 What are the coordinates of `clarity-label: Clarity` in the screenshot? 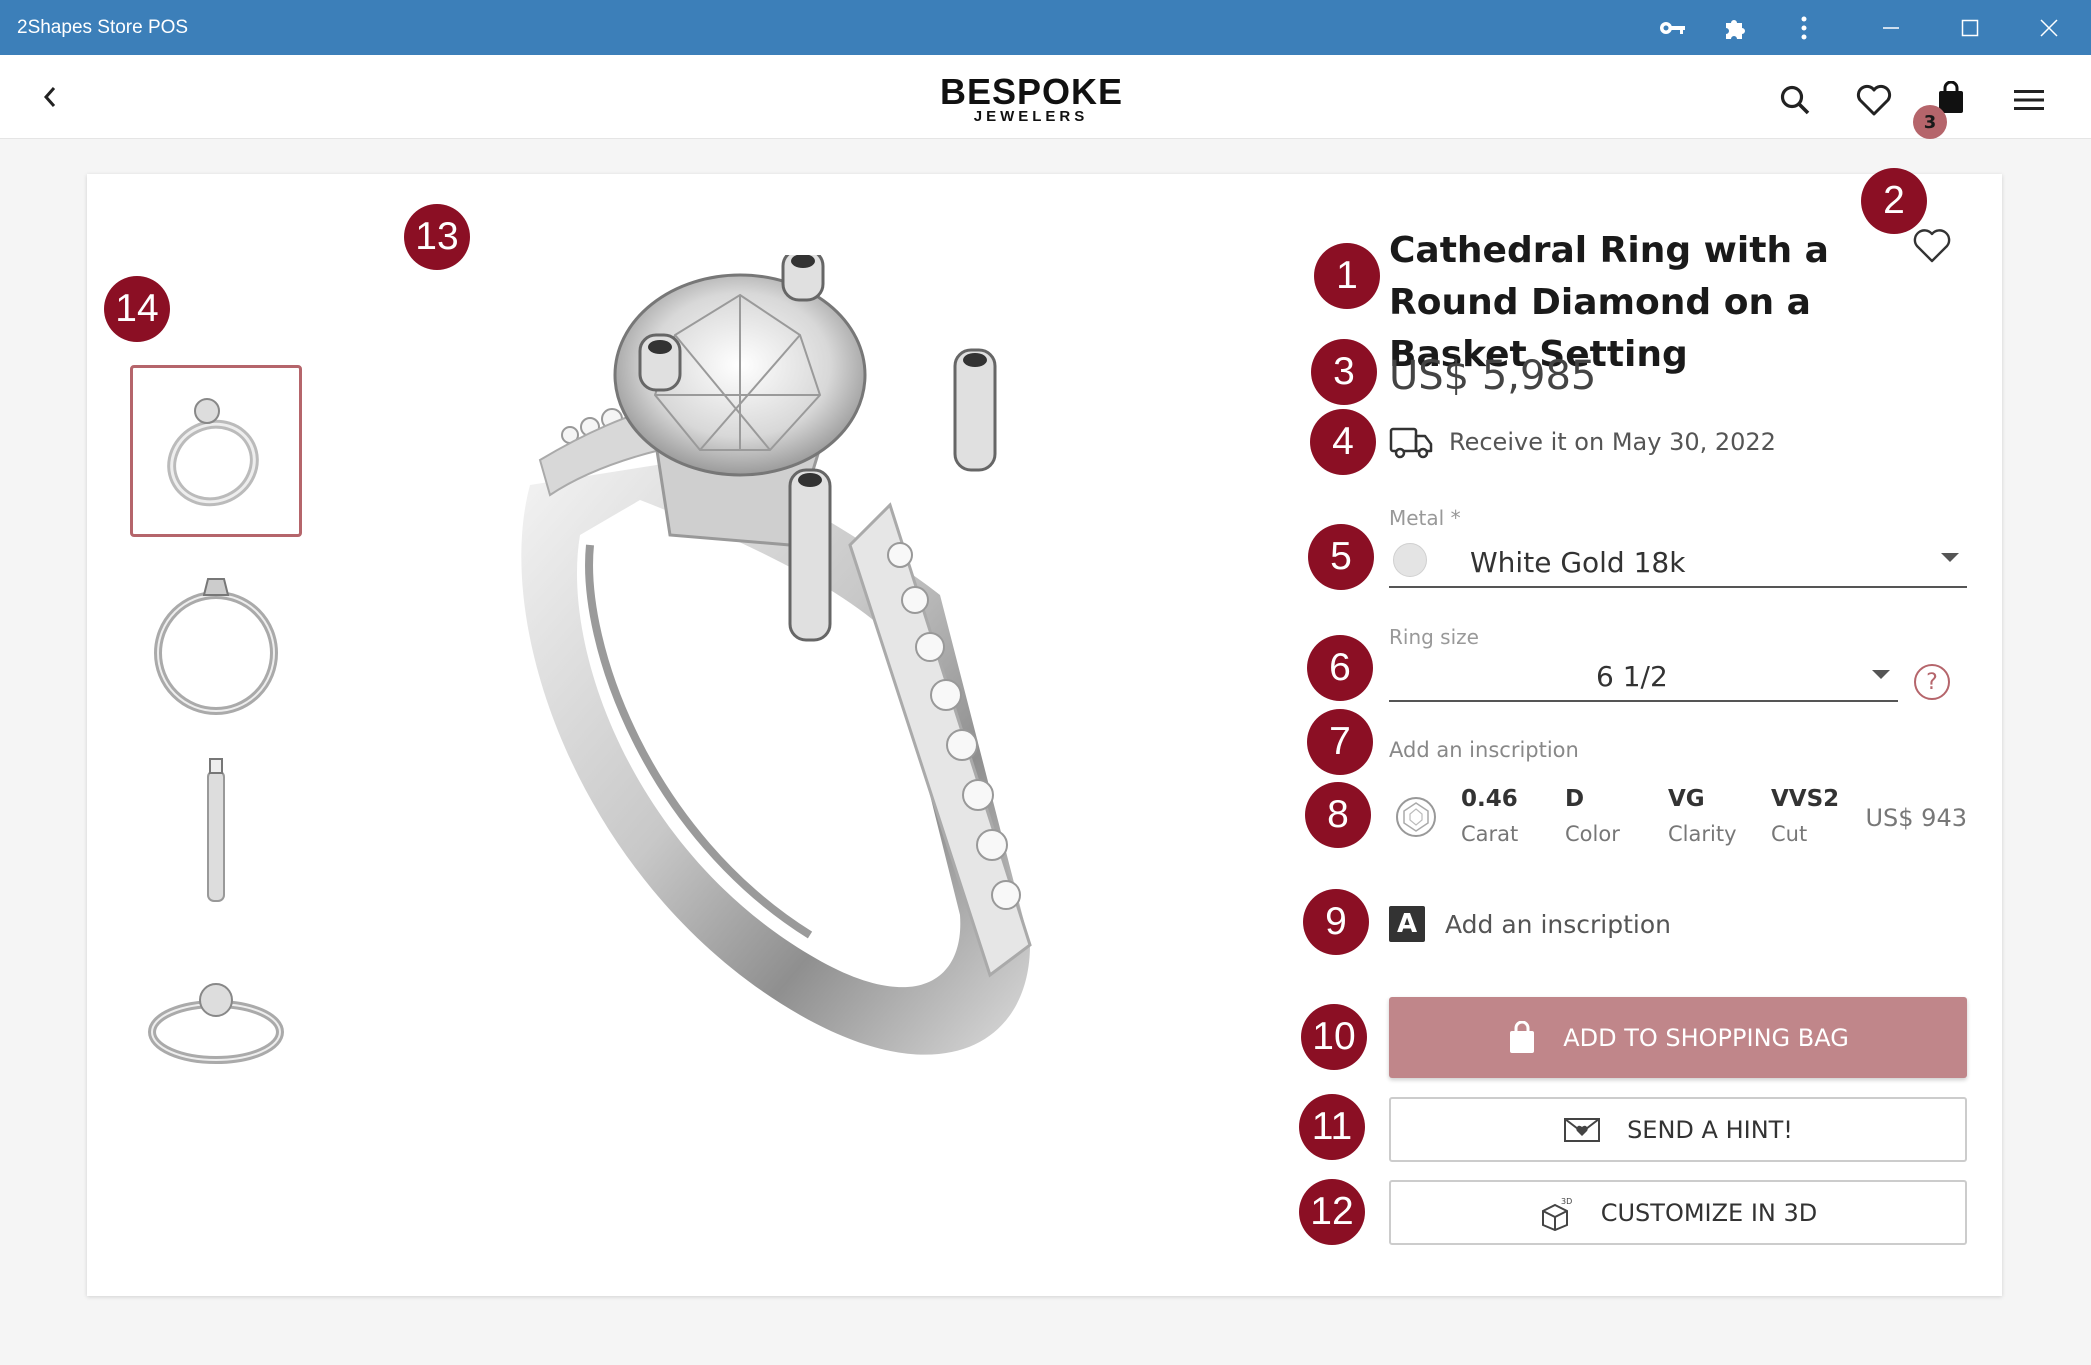 It's located at (1702, 834).